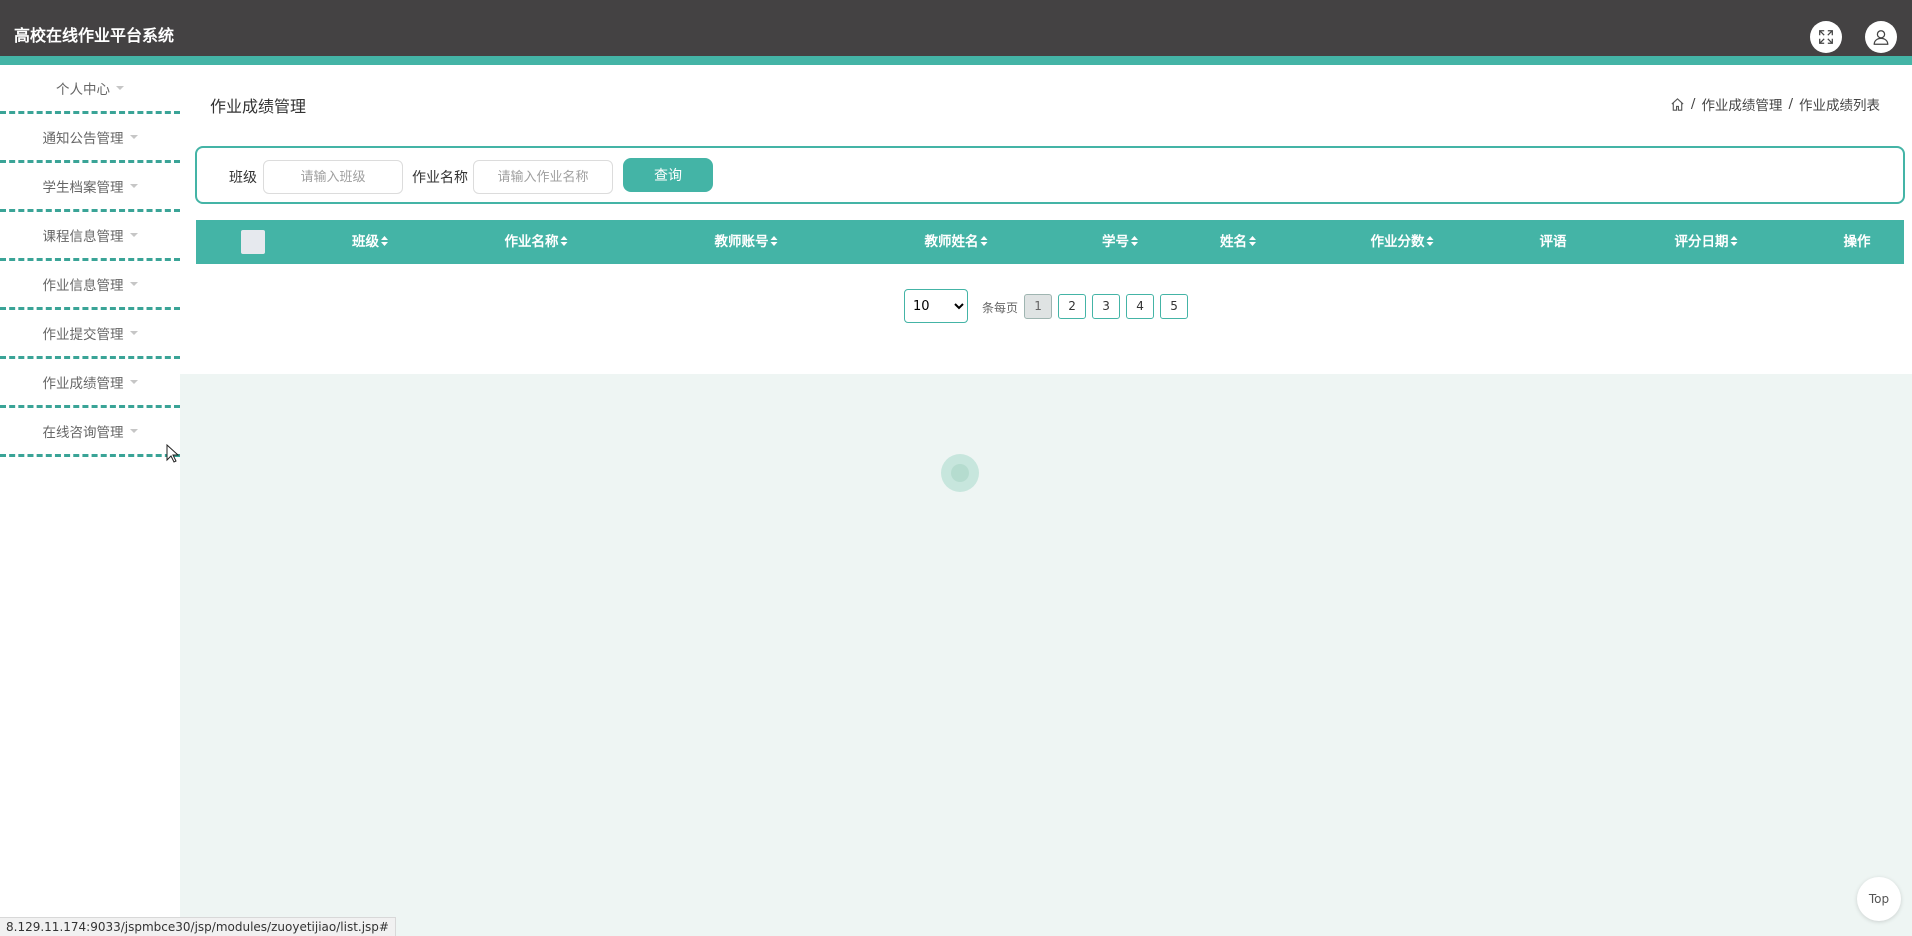 The height and width of the screenshot is (936, 1912). What do you see at coordinates (83, 286) in the screenshot?
I see `sidebar-item-label: 作业信息管理` at bounding box center [83, 286].